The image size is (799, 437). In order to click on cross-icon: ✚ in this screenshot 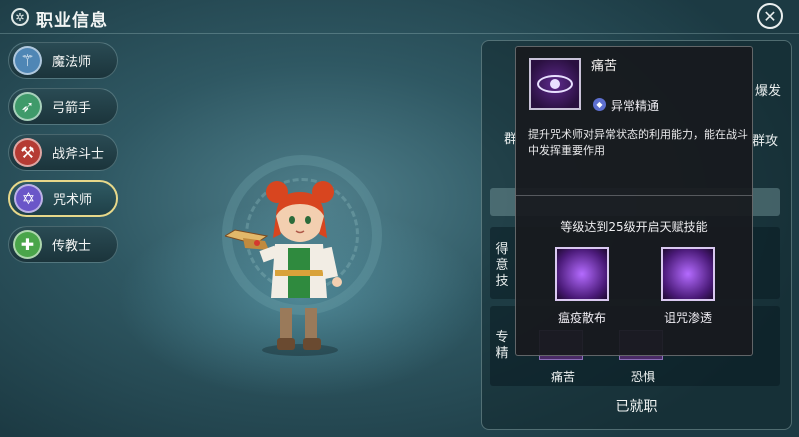, I will do `click(27, 244)`.